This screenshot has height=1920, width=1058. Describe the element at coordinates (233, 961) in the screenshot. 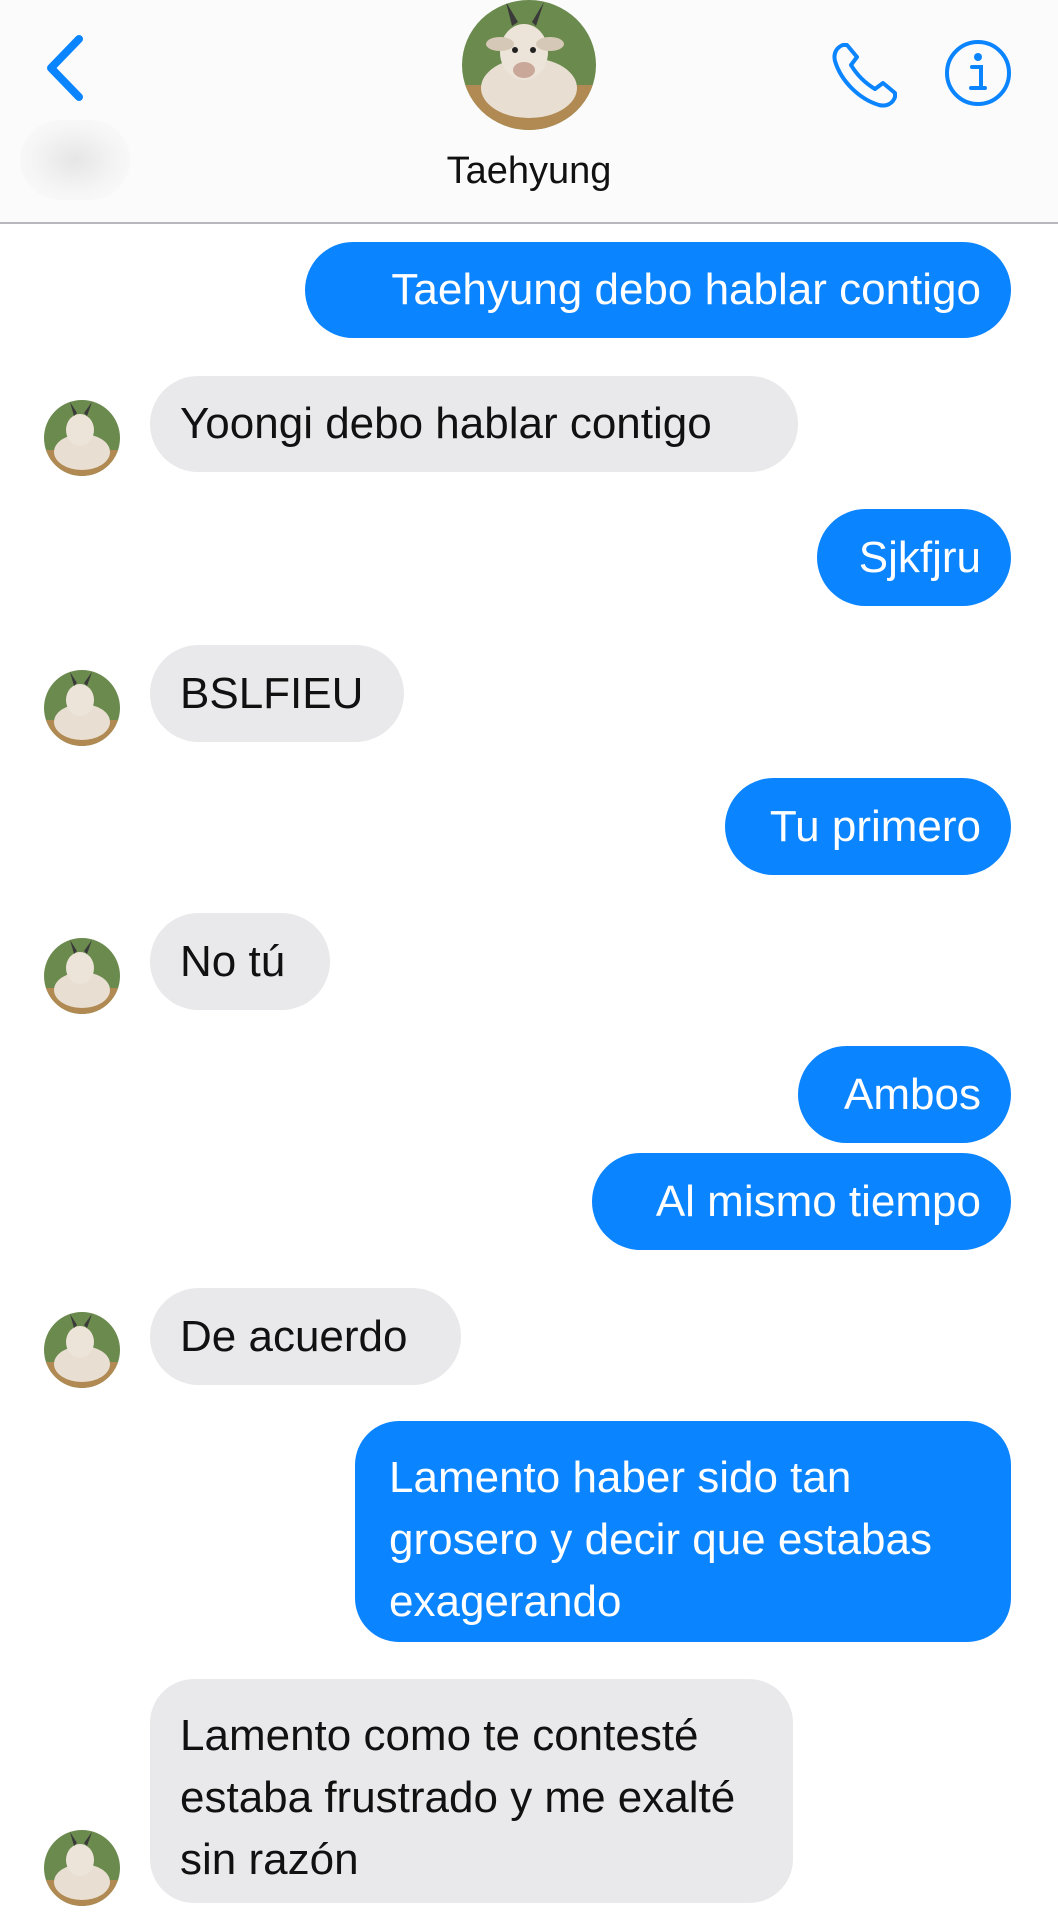

I see `message-text: No tú` at that location.